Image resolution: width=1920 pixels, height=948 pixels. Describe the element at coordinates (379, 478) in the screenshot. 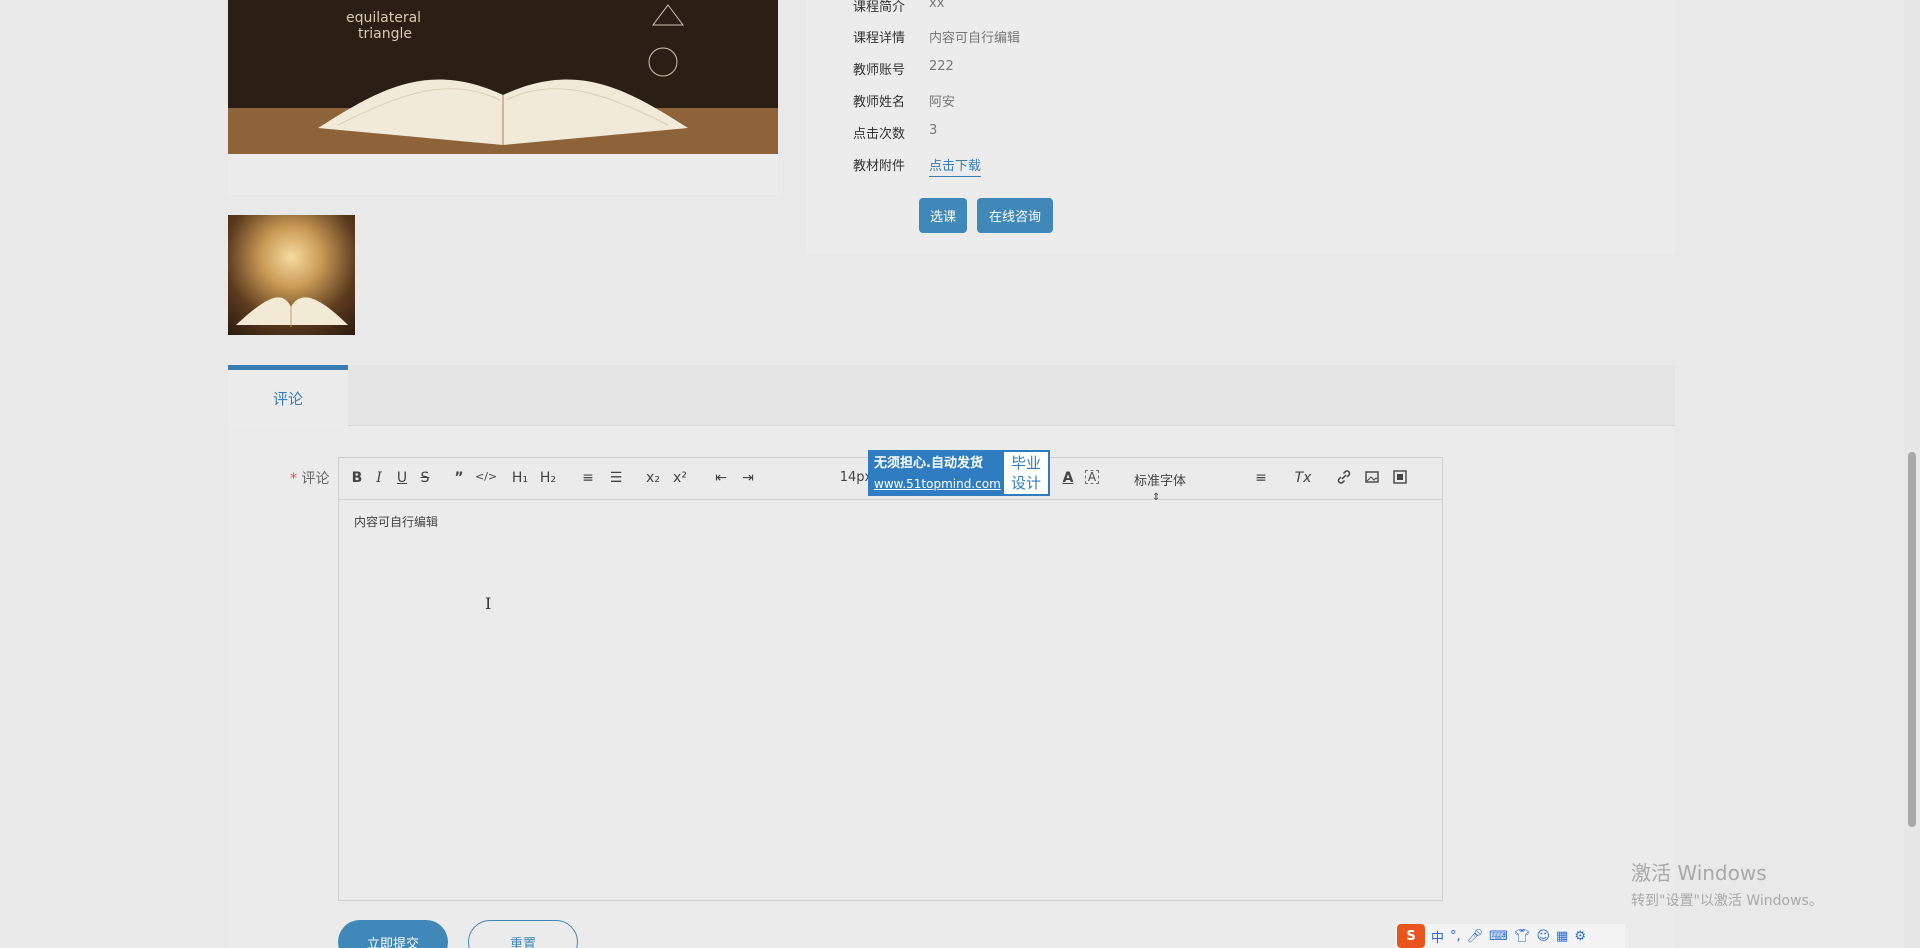

I see `italic-button: I` at that location.